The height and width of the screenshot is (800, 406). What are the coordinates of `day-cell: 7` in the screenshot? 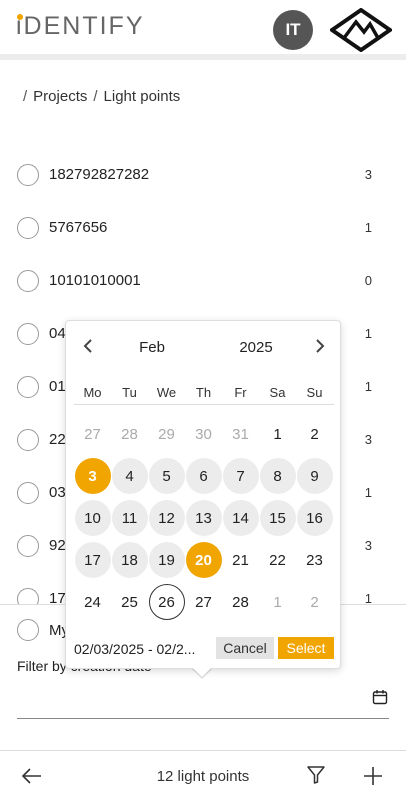 It's located at (240, 476).